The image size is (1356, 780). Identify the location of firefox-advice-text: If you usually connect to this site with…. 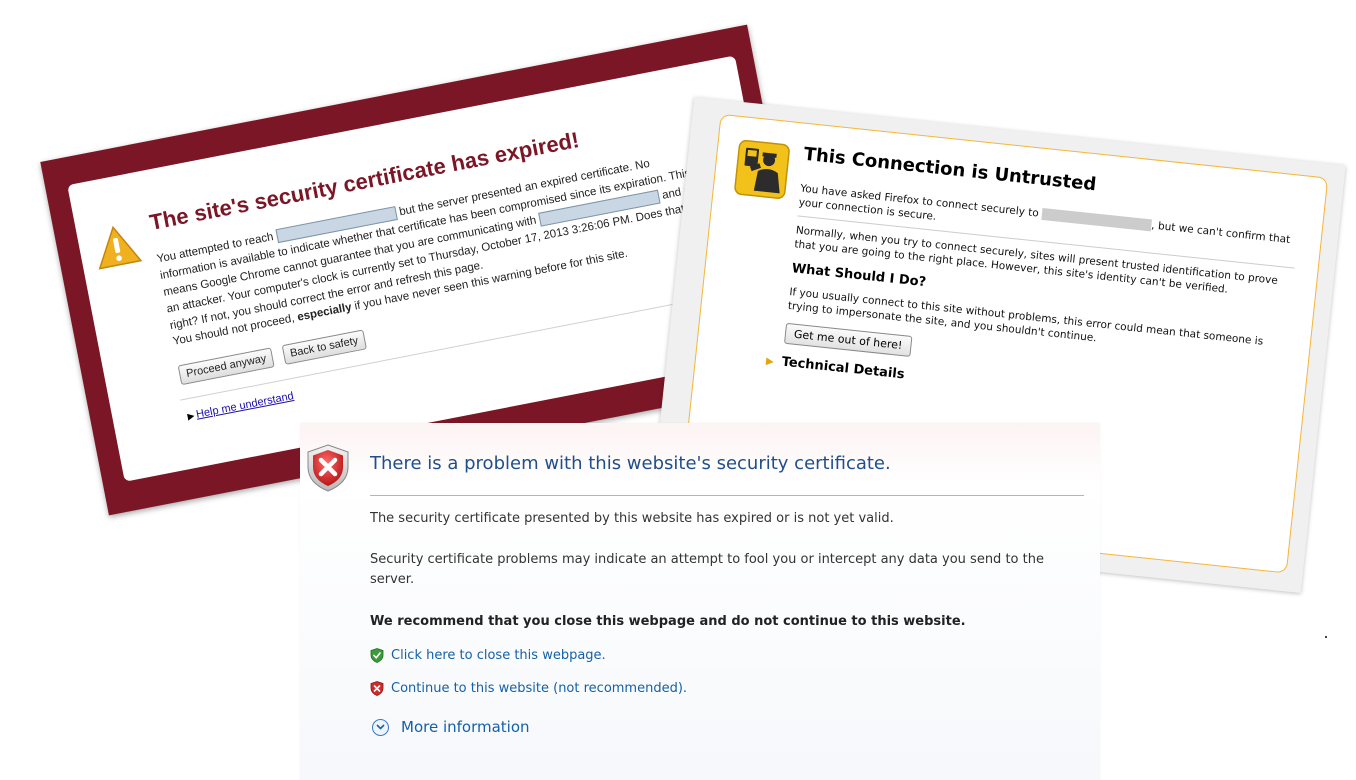
(1025, 316).